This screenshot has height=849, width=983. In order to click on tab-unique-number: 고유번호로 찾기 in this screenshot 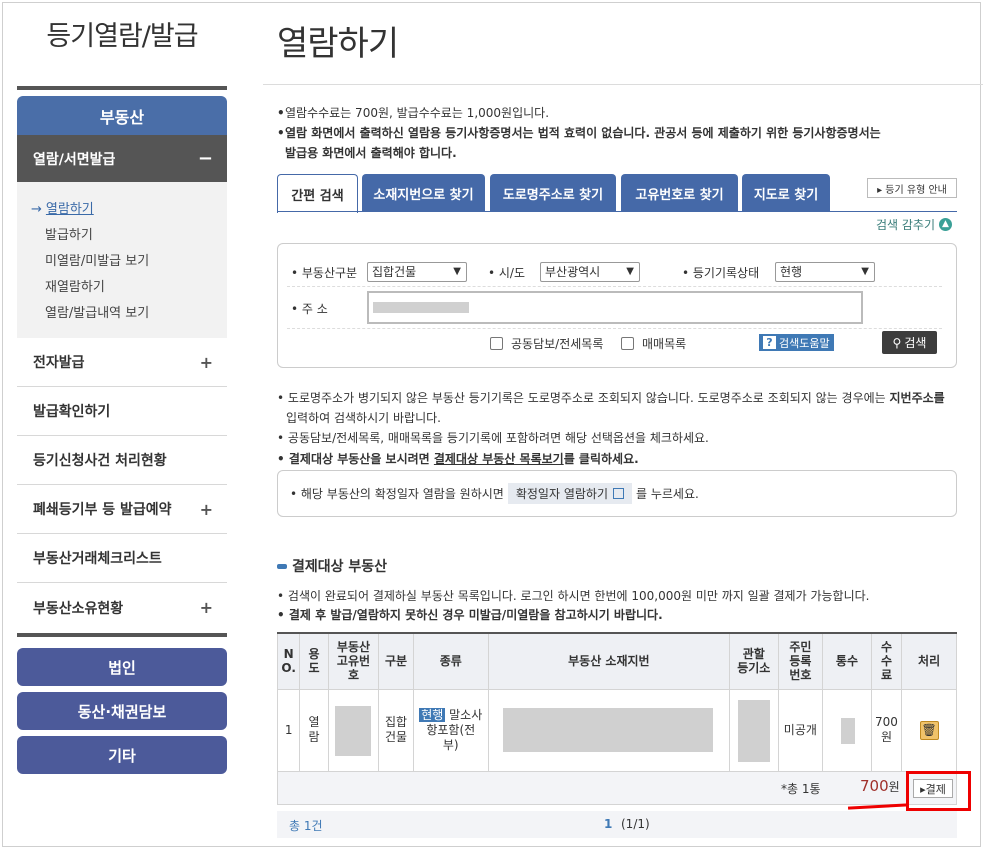, I will do `click(679, 193)`.